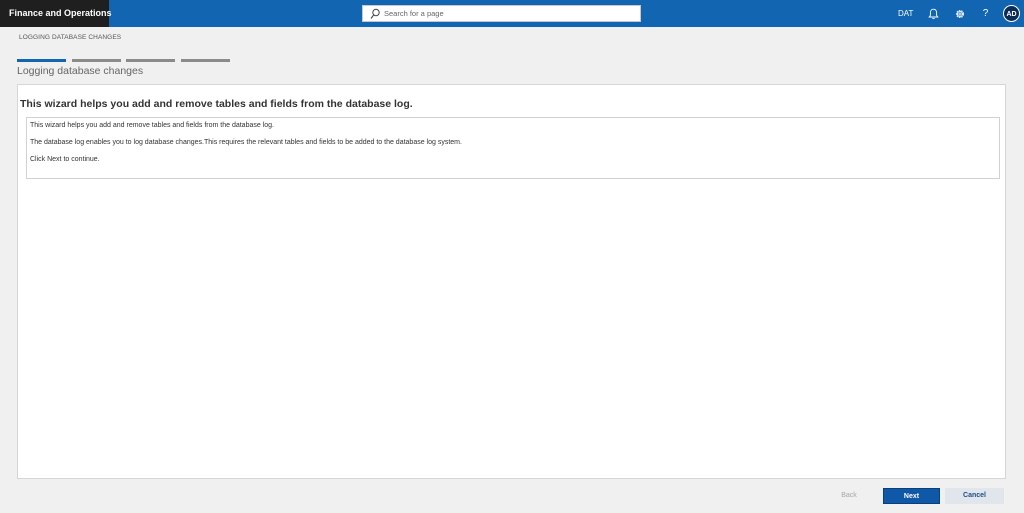  What do you see at coordinates (56, 13) in the screenshot?
I see `app-title: Finance and Operations` at bounding box center [56, 13].